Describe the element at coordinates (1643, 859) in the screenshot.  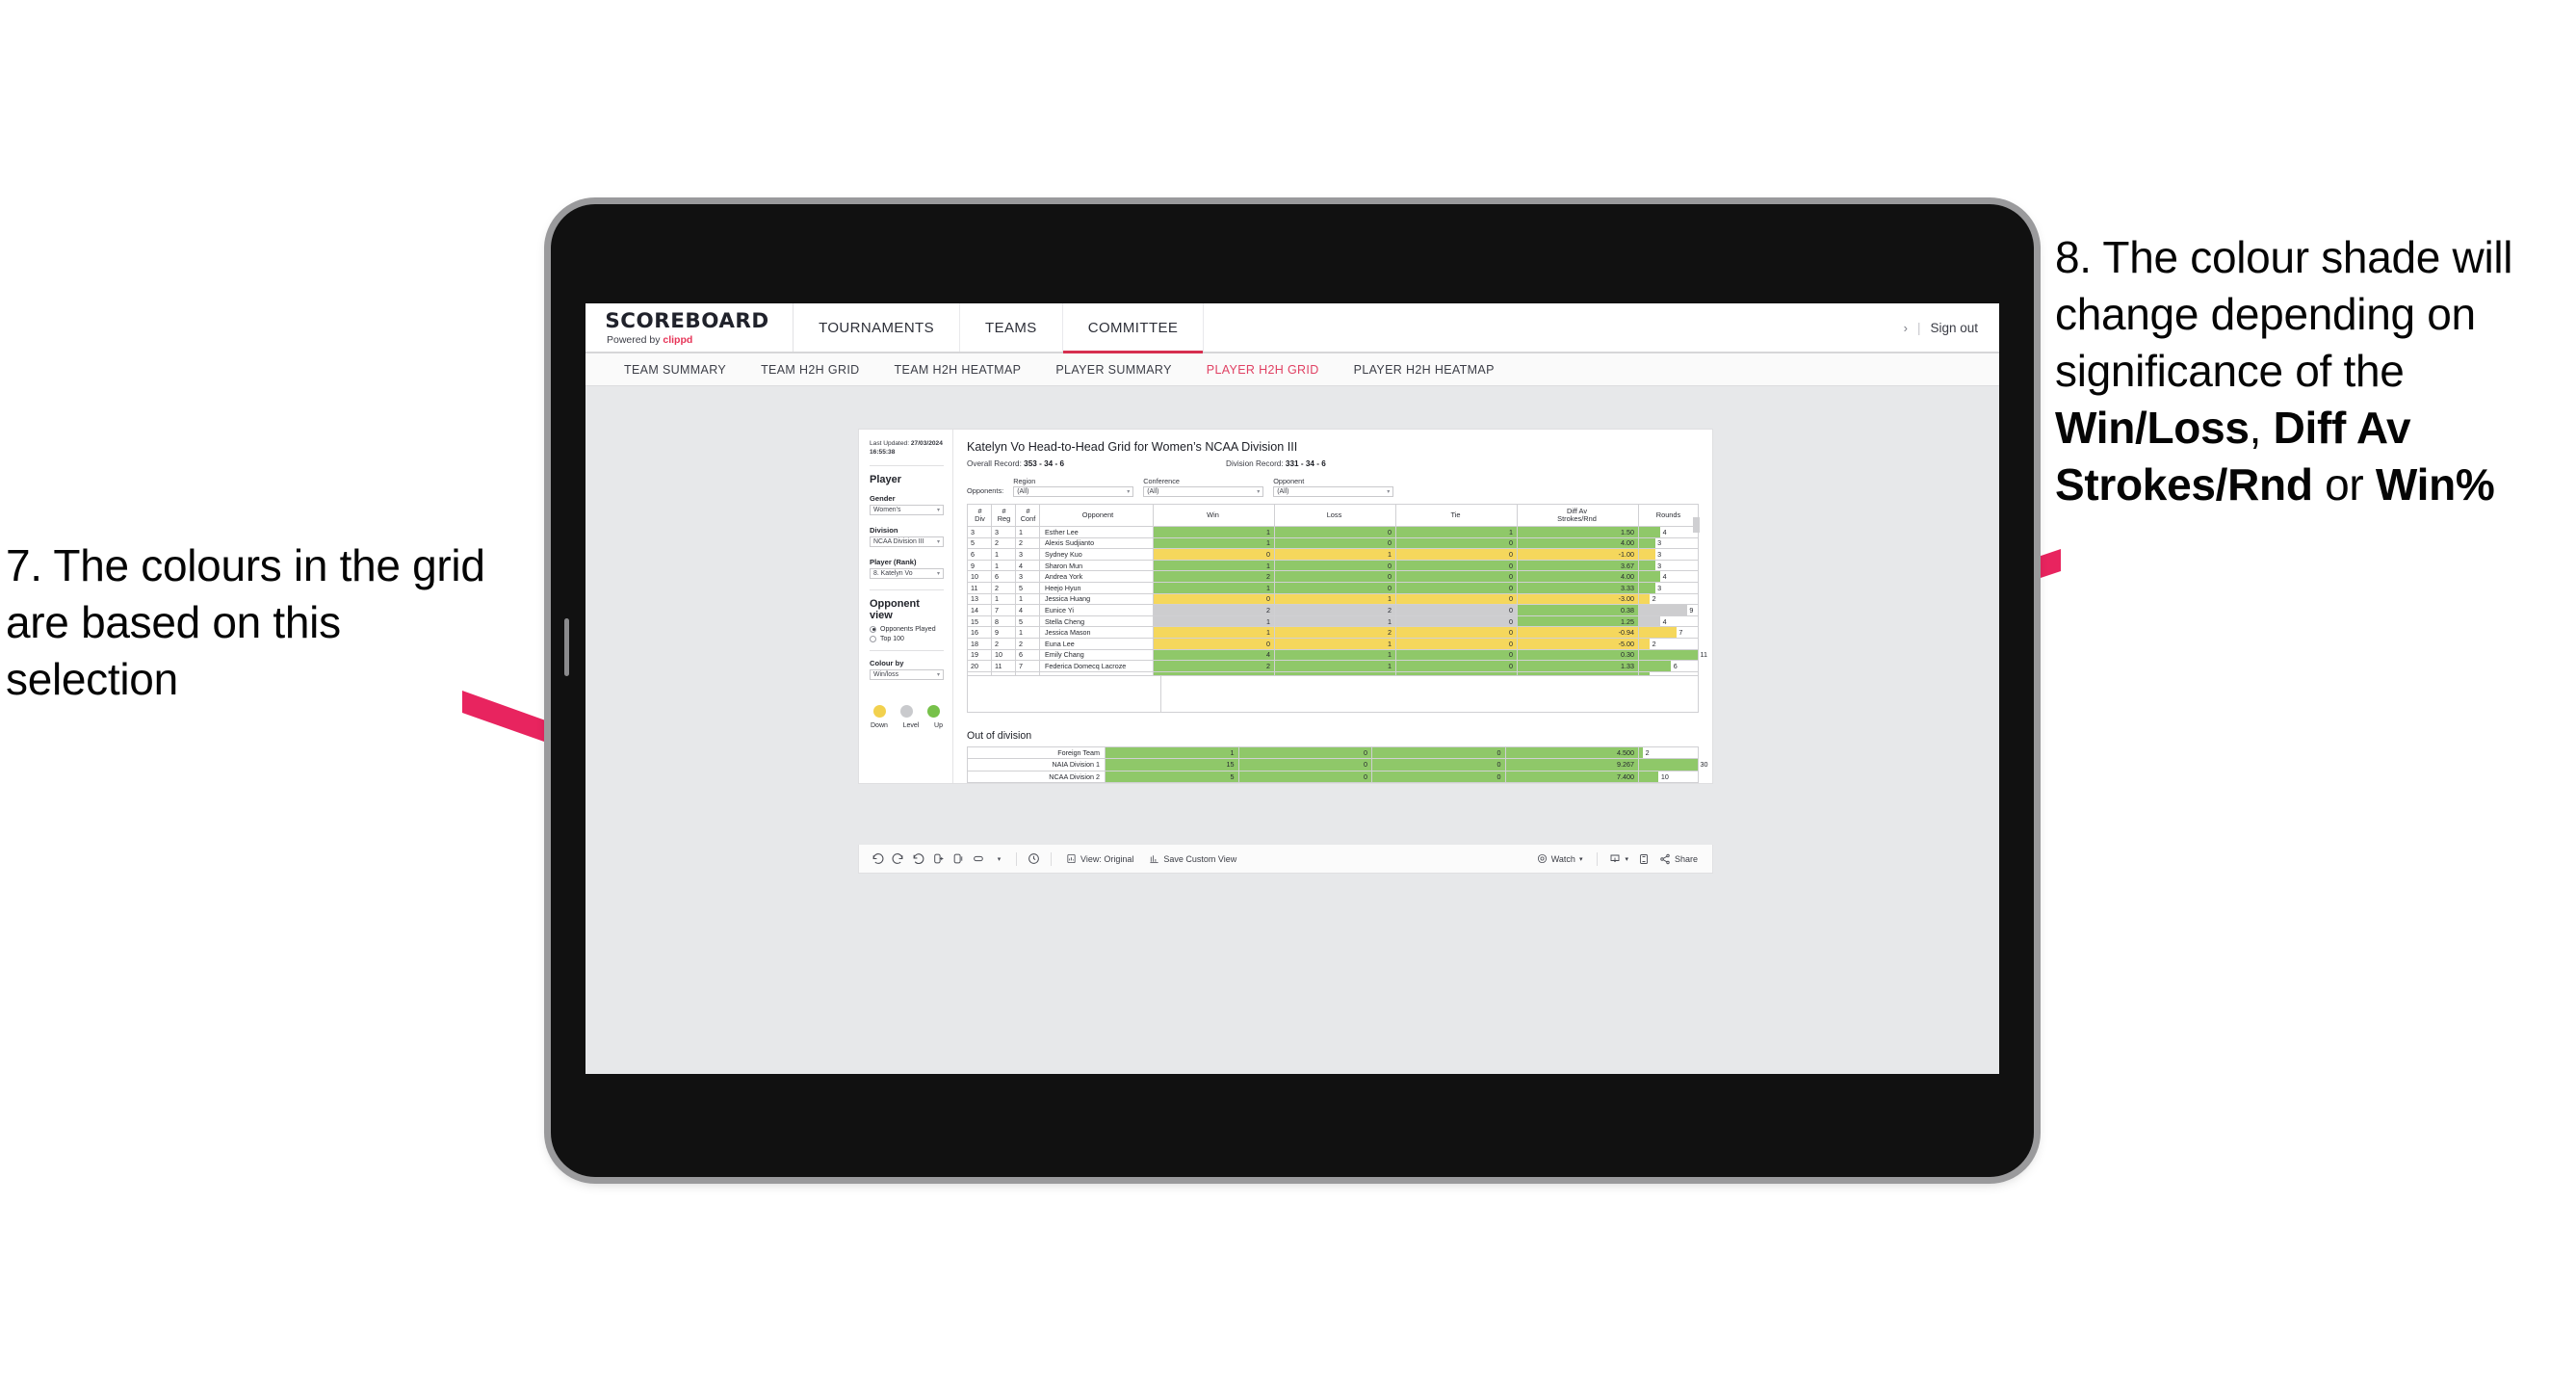
I see `fullscreen-button` at that location.